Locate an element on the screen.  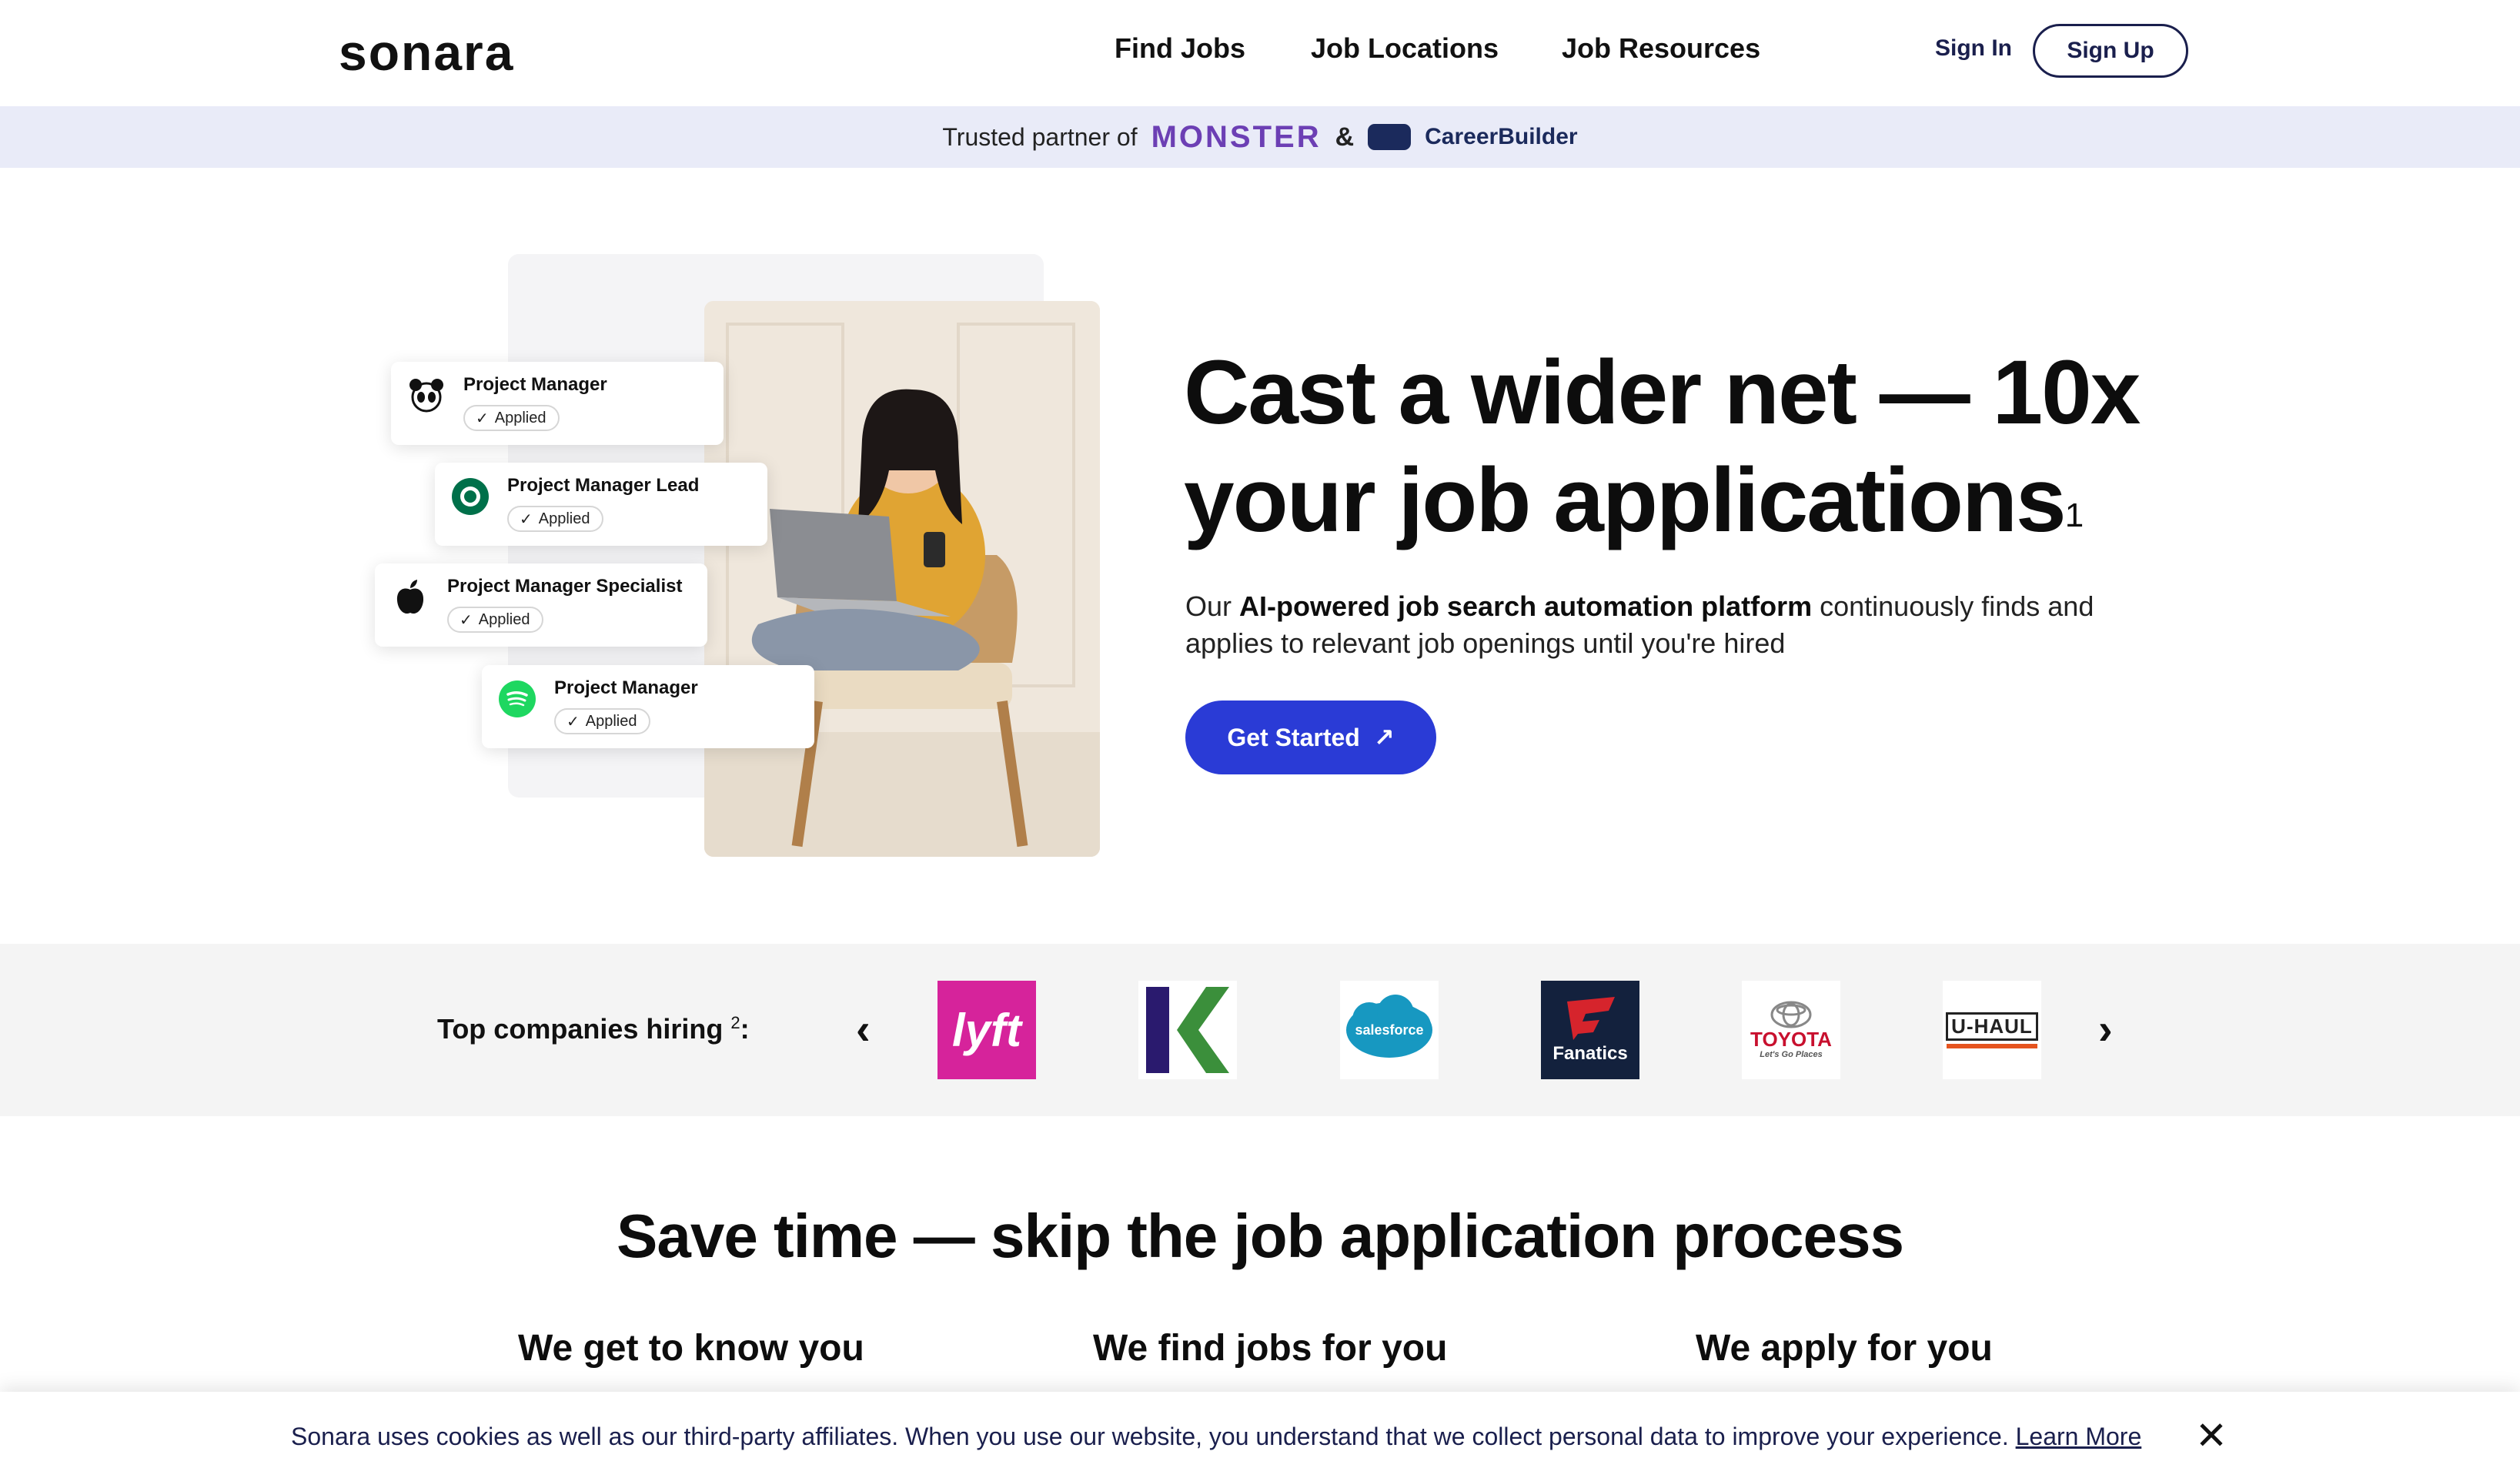
job-card: Project Manager Lead ✓ Applied is located at coordinates (601, 504).